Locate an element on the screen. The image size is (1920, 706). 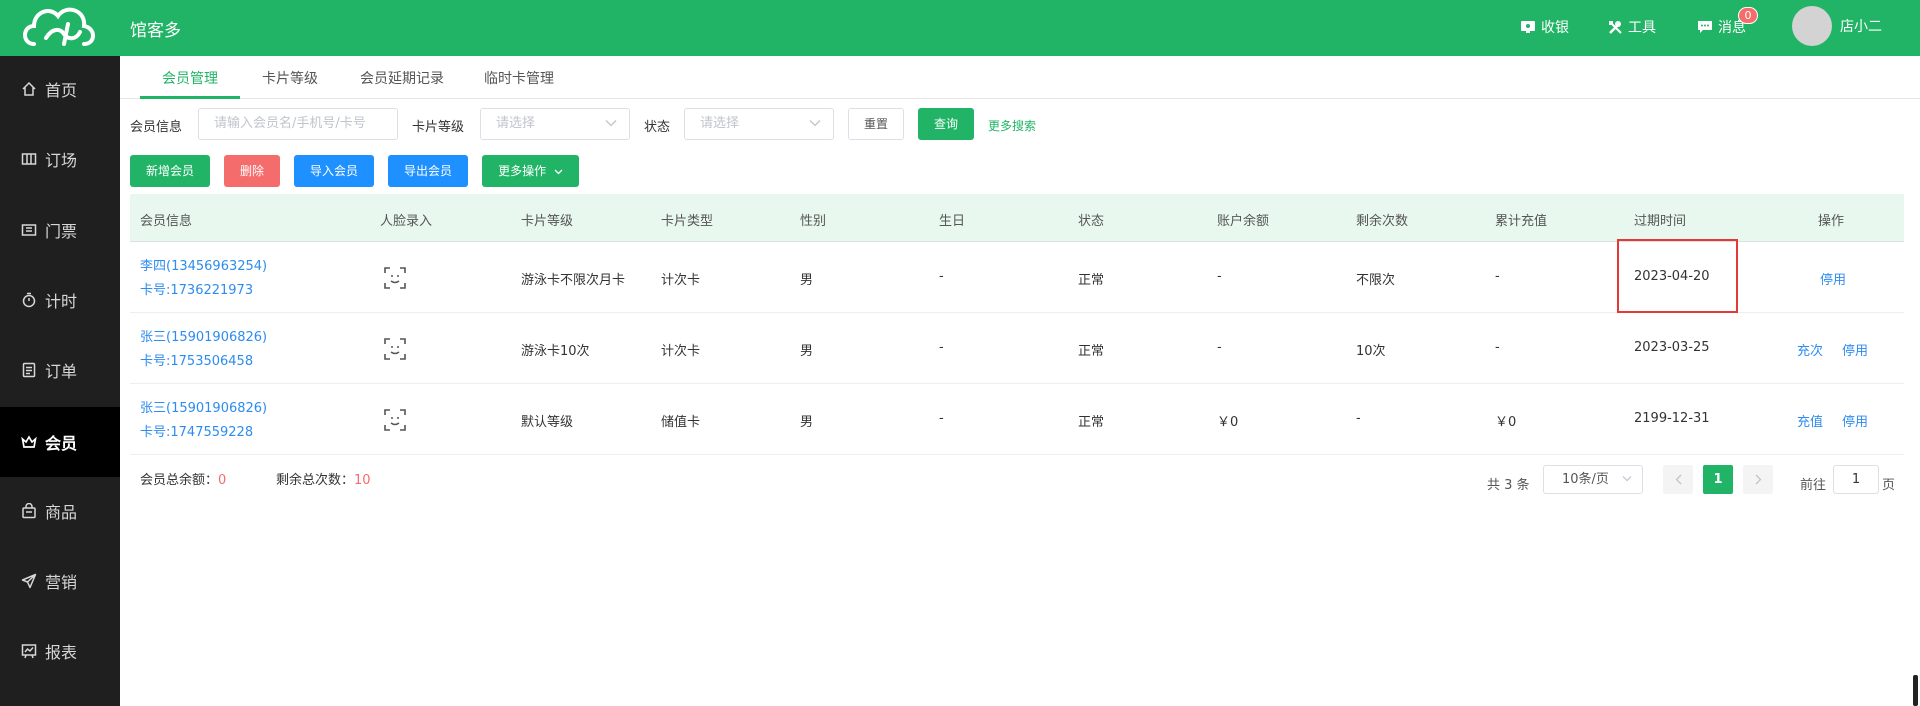
column-header: 会员信息 is located at coordinates (166, 221).